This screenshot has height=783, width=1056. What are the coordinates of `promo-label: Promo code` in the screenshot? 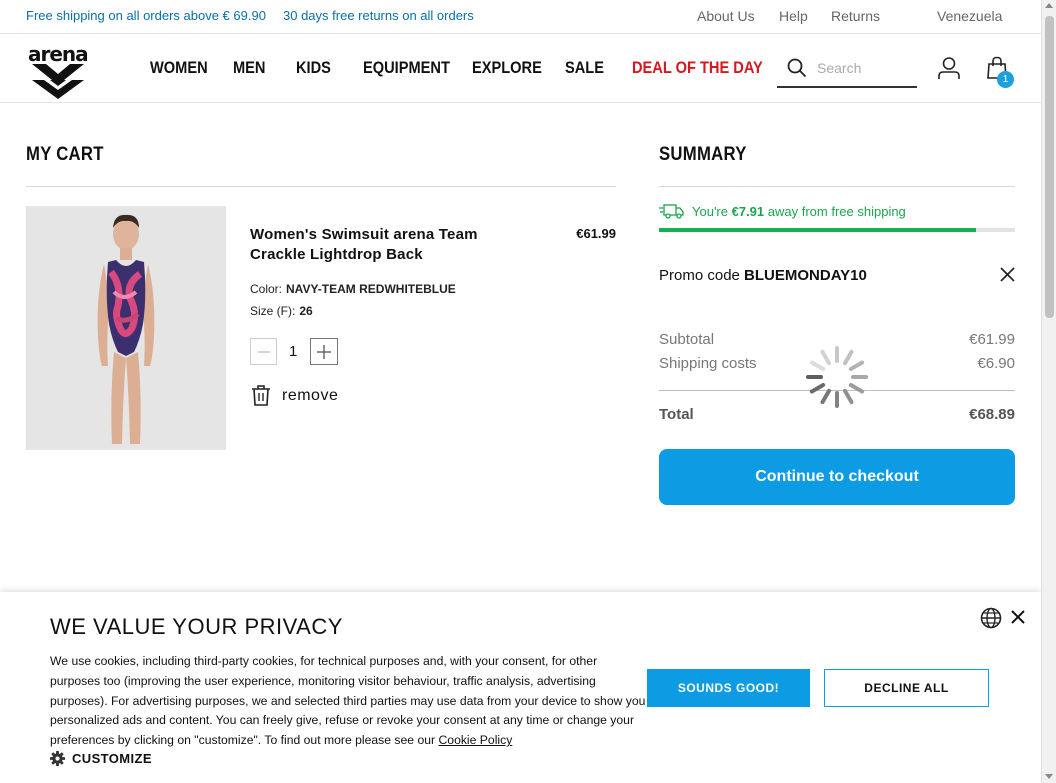 It's located at (699, 275).